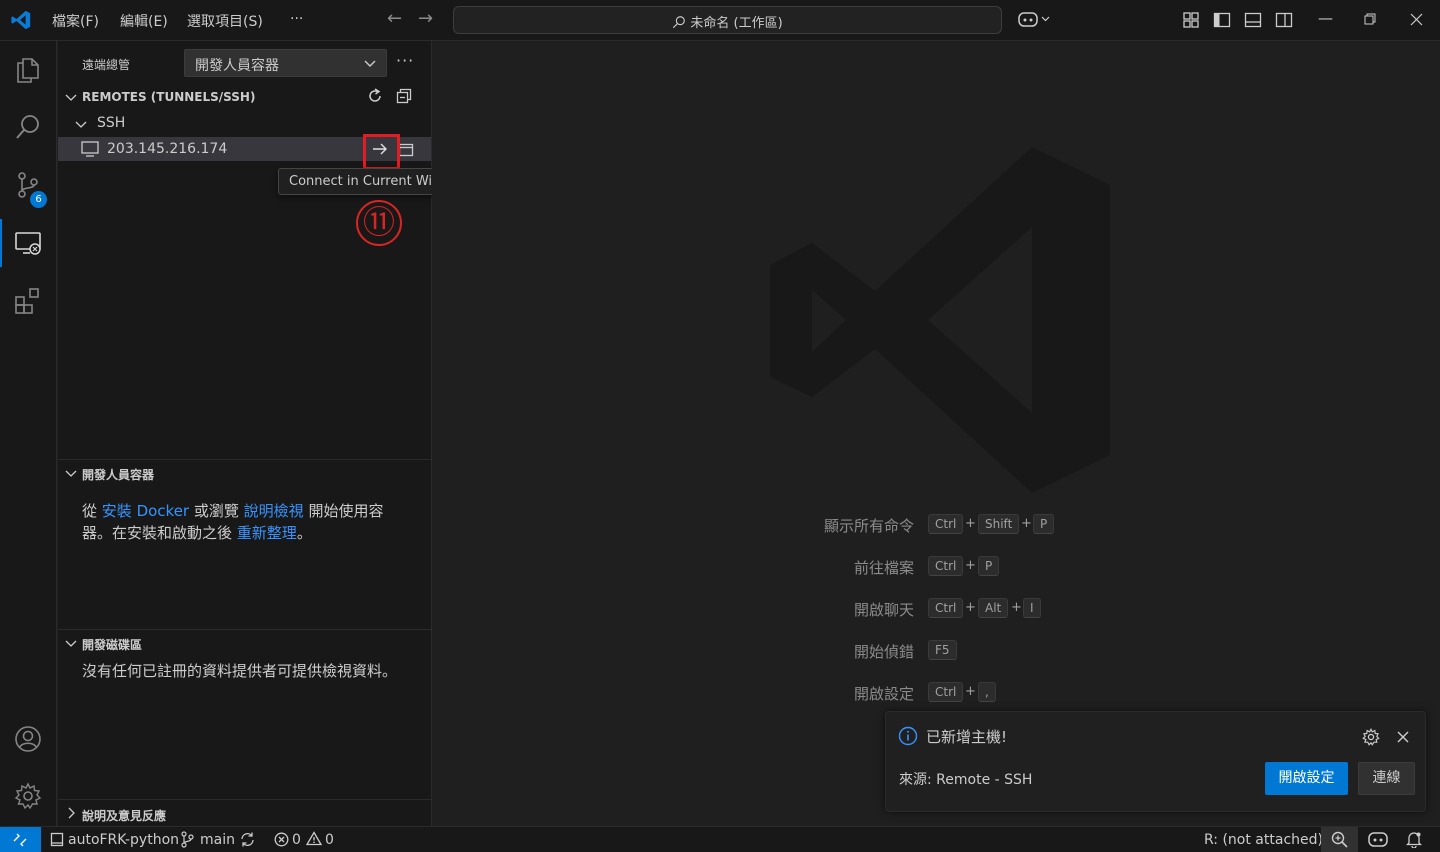  I want to click on dev-volumes-message: 沒有任何已註冊的資料提供者可提供檢視資料。, so click(240, 671).